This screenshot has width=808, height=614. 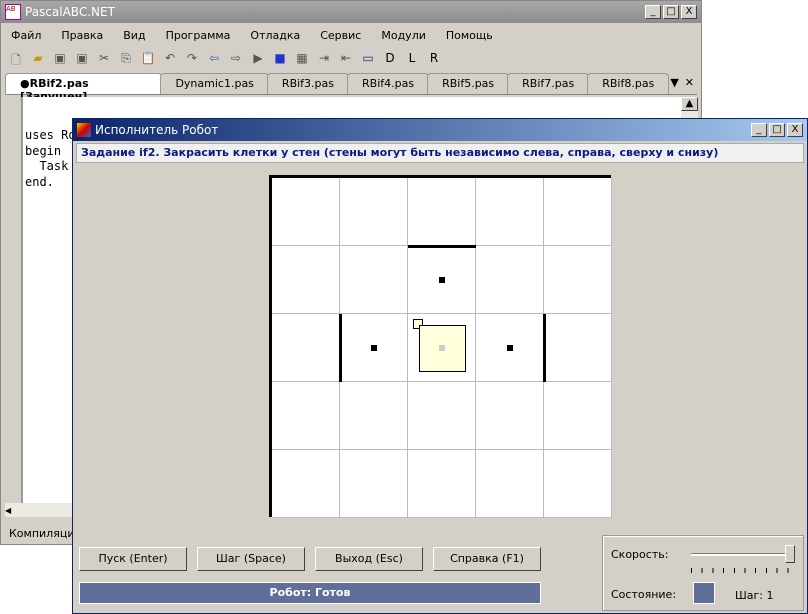 I want to click on redo-icon: ↷, so click(x=192, y=59).